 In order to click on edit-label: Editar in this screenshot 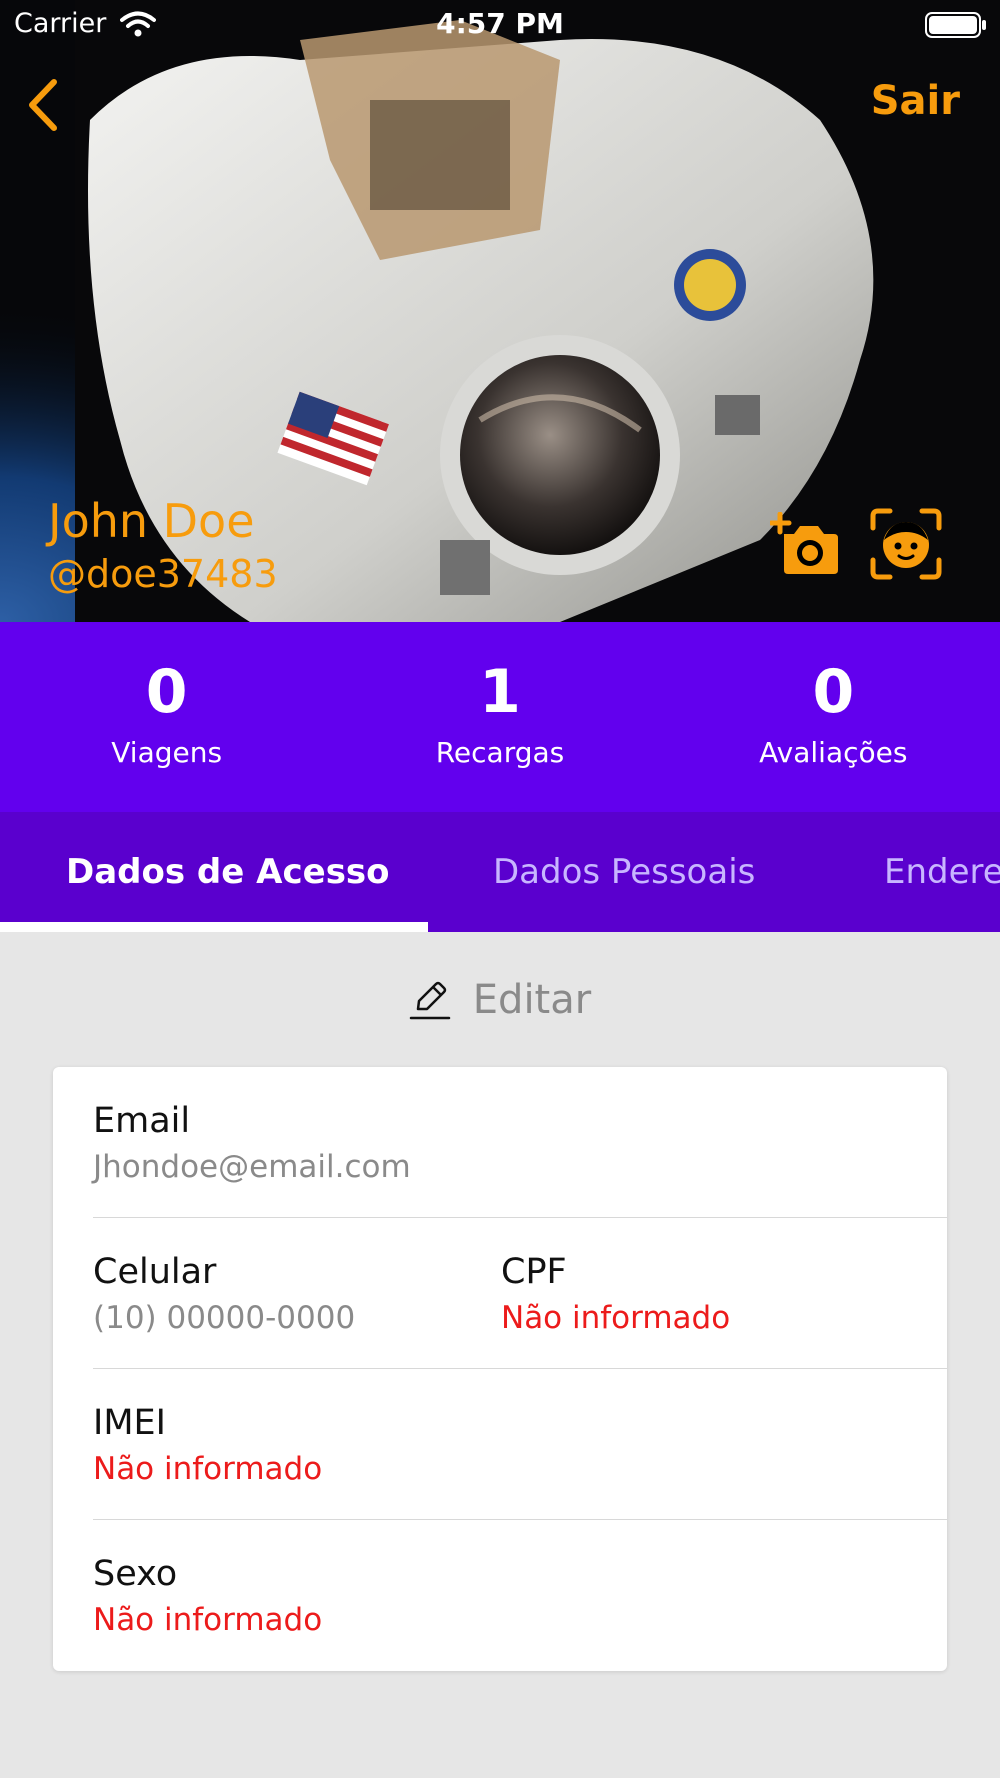, I will do `click(532, 1000)`.